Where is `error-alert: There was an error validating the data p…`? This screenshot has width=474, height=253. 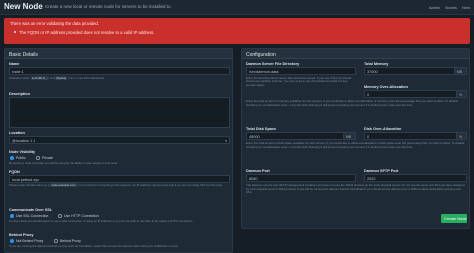
error-alert: There was an error validating the data p… is located at coordinates (237, 31).